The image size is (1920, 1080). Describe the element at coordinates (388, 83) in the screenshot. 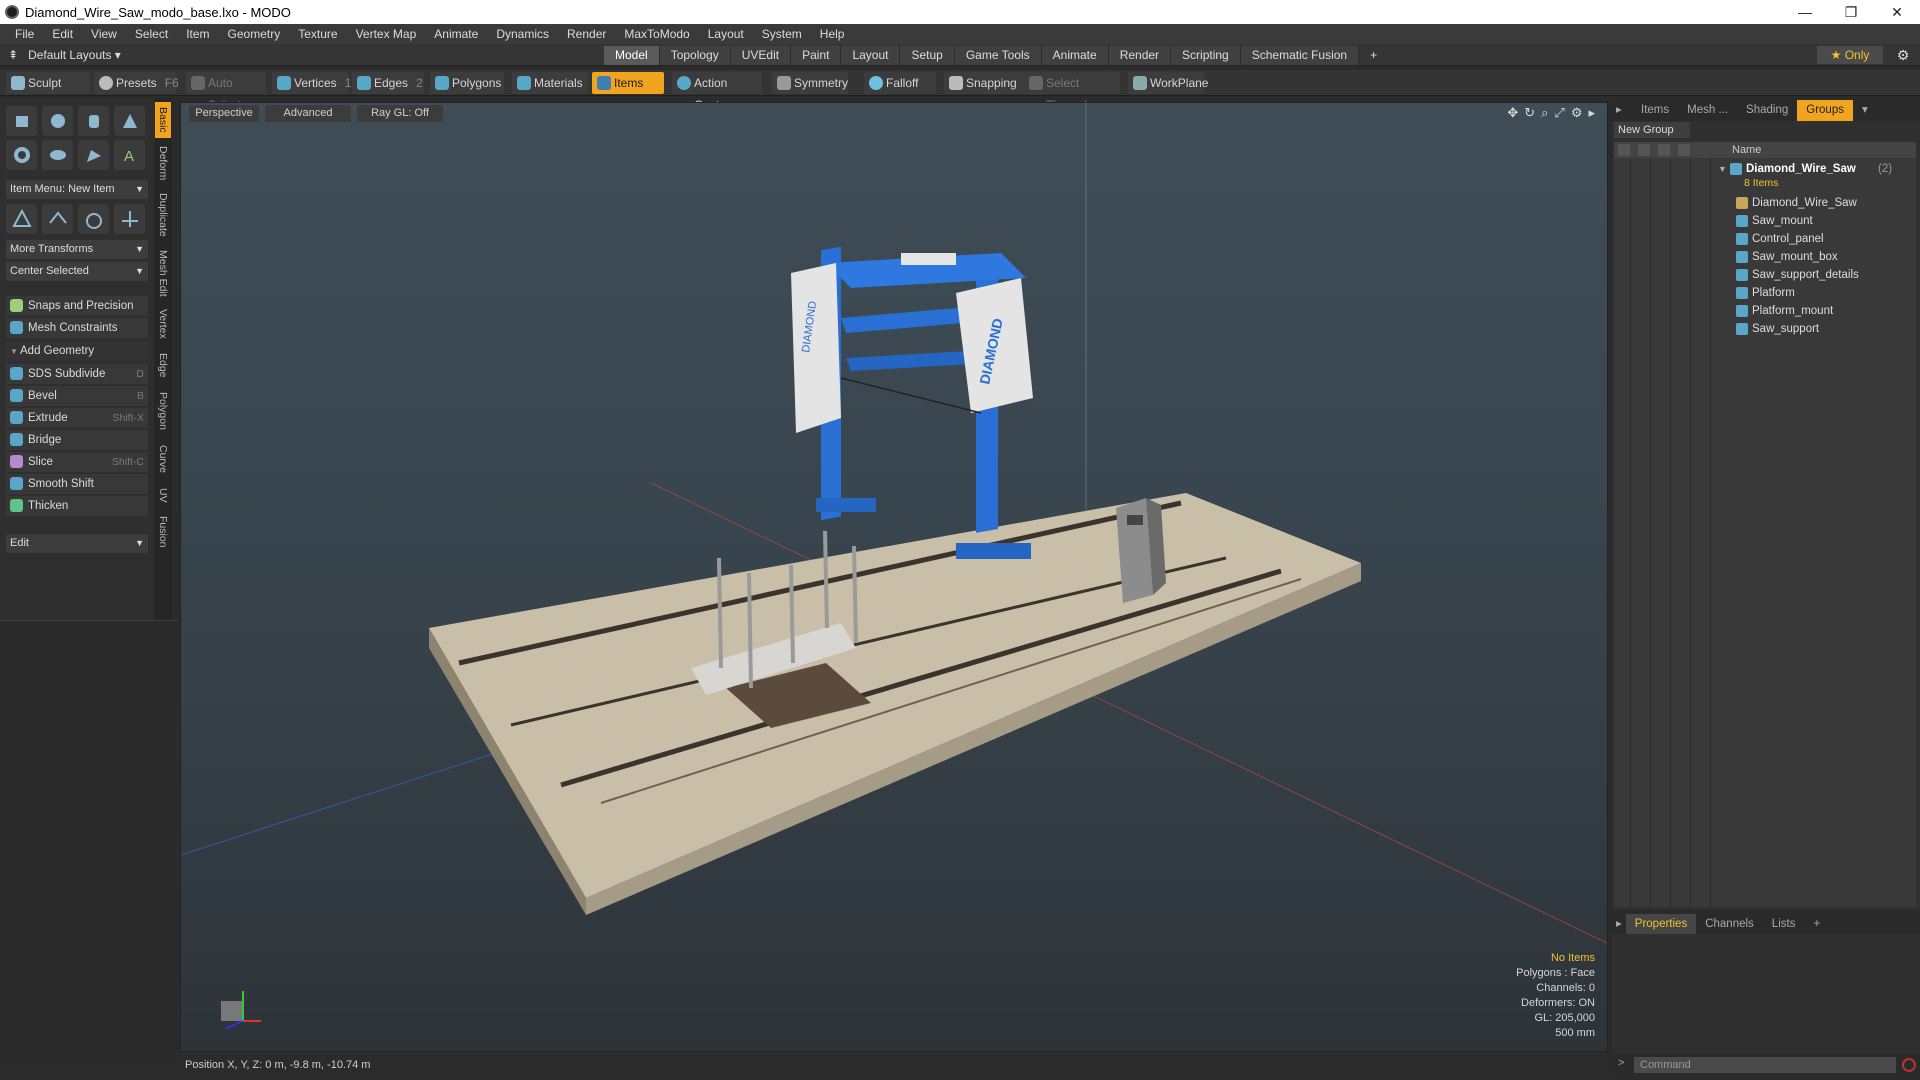

I see `edges-button: Edges 2` at that location.